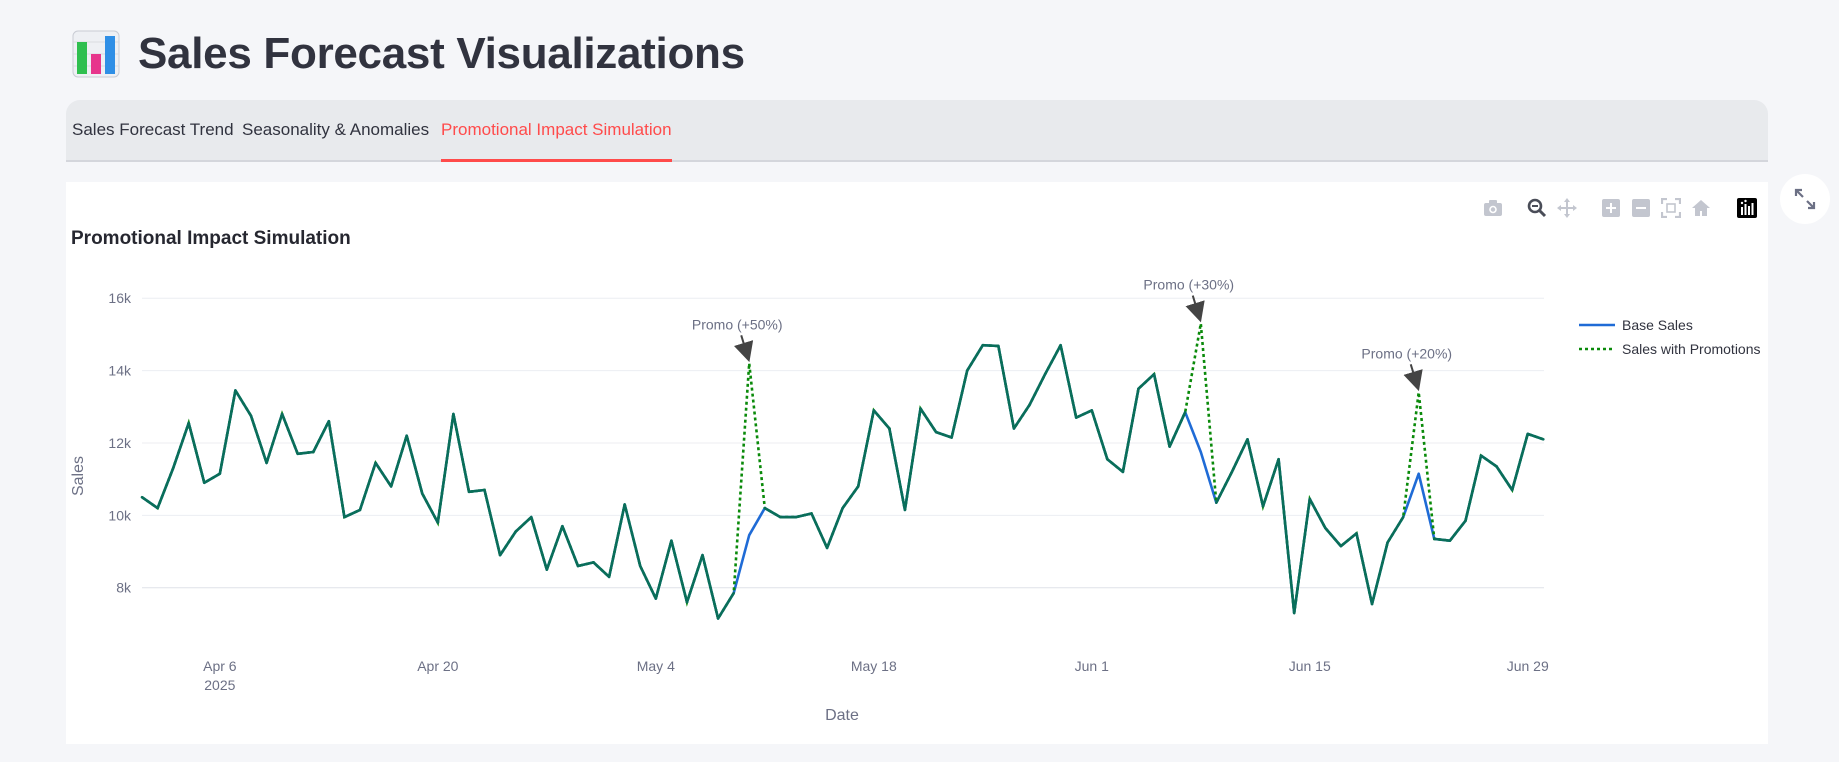 The height and width of the screenshot is (762, 1839). Describe the element at coordinates (1537, 208) in the screenshot. I see `zoom-icon` at that location.